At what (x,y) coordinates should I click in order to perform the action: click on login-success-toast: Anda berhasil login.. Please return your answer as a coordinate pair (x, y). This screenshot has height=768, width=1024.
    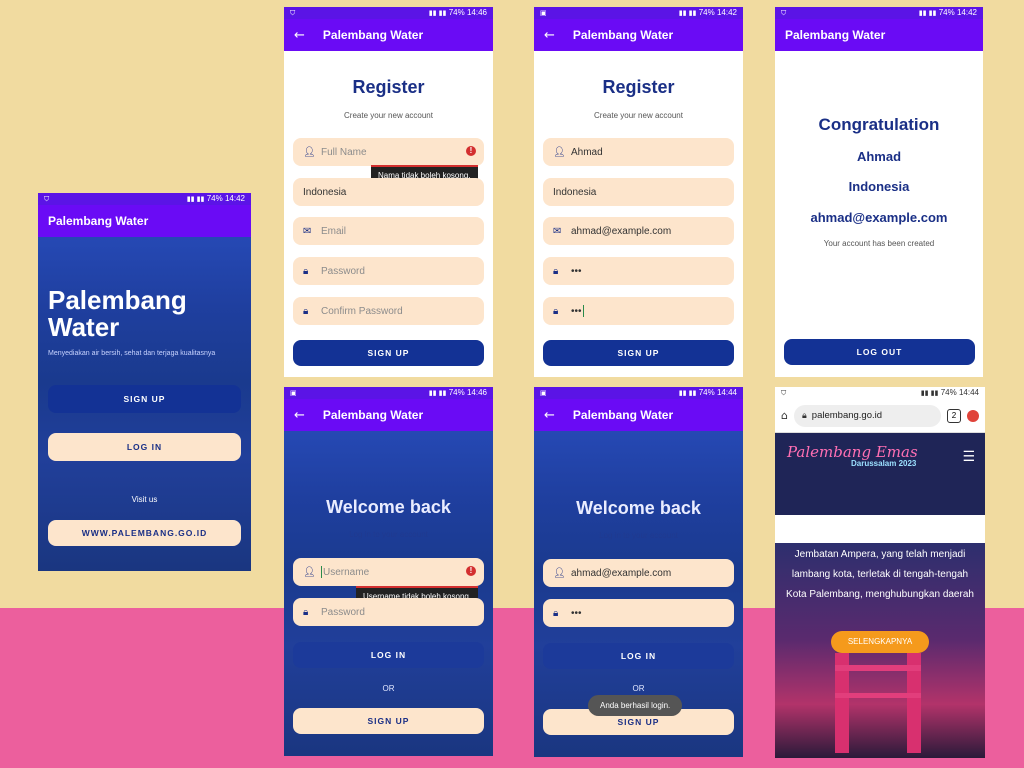
    Looking at the image, I should click on (635, 705).